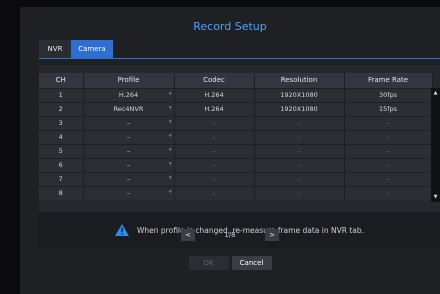 This screenshot has height=294, width=440. Describe the element at coordinates (230, 26) in the screenshot. I see `dialog-title: Record Setup` at that location.